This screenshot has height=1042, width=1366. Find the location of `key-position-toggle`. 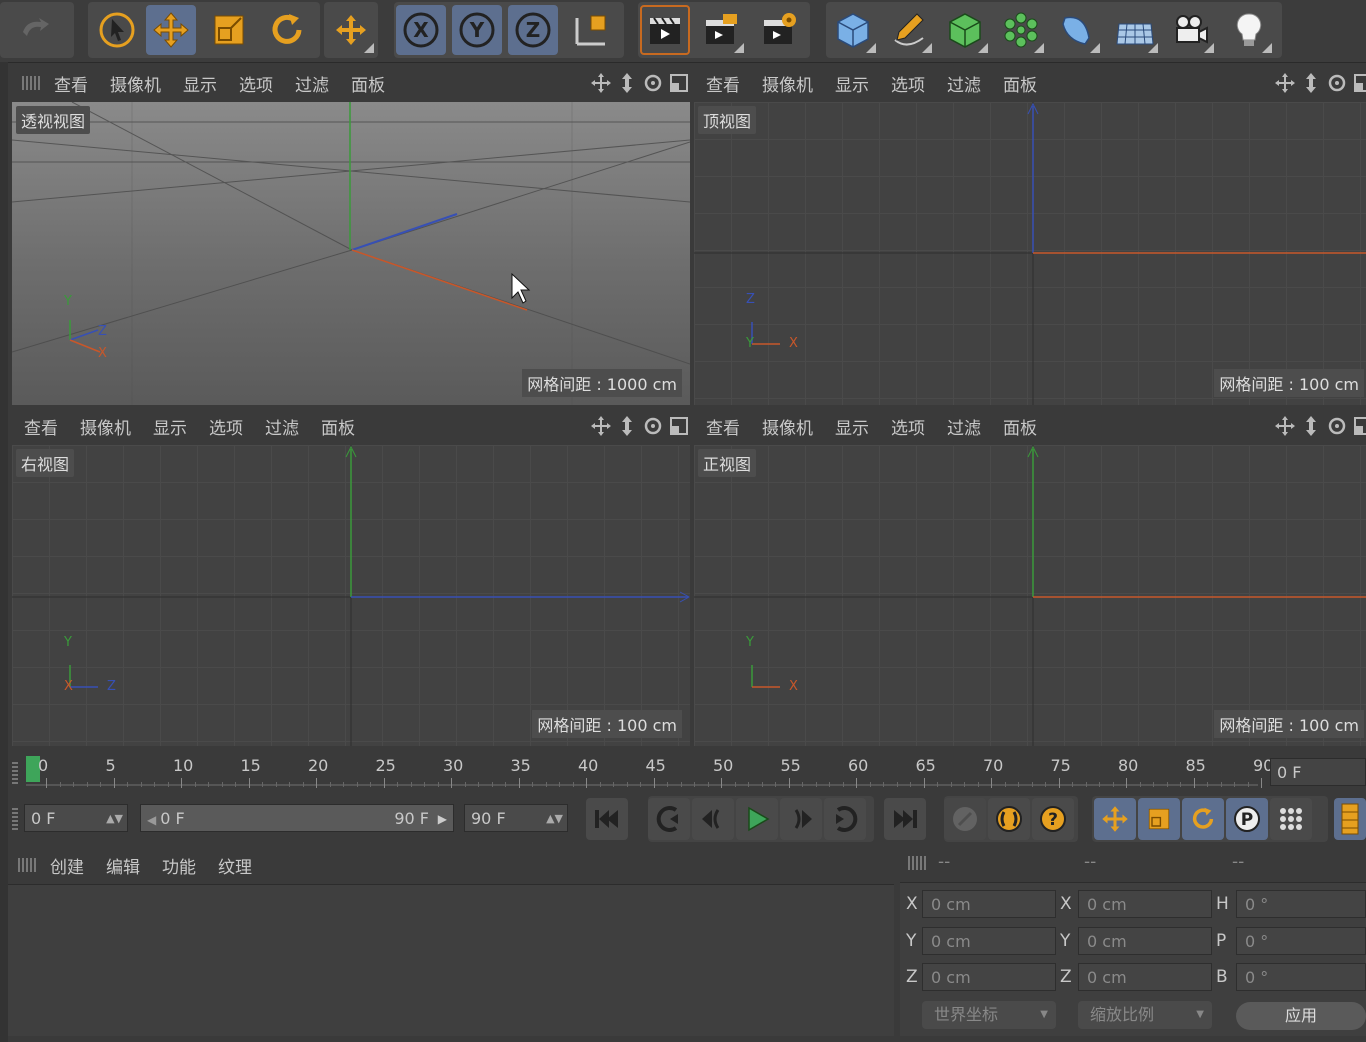

key-position-toggle is located at coordinates (1115, 819).